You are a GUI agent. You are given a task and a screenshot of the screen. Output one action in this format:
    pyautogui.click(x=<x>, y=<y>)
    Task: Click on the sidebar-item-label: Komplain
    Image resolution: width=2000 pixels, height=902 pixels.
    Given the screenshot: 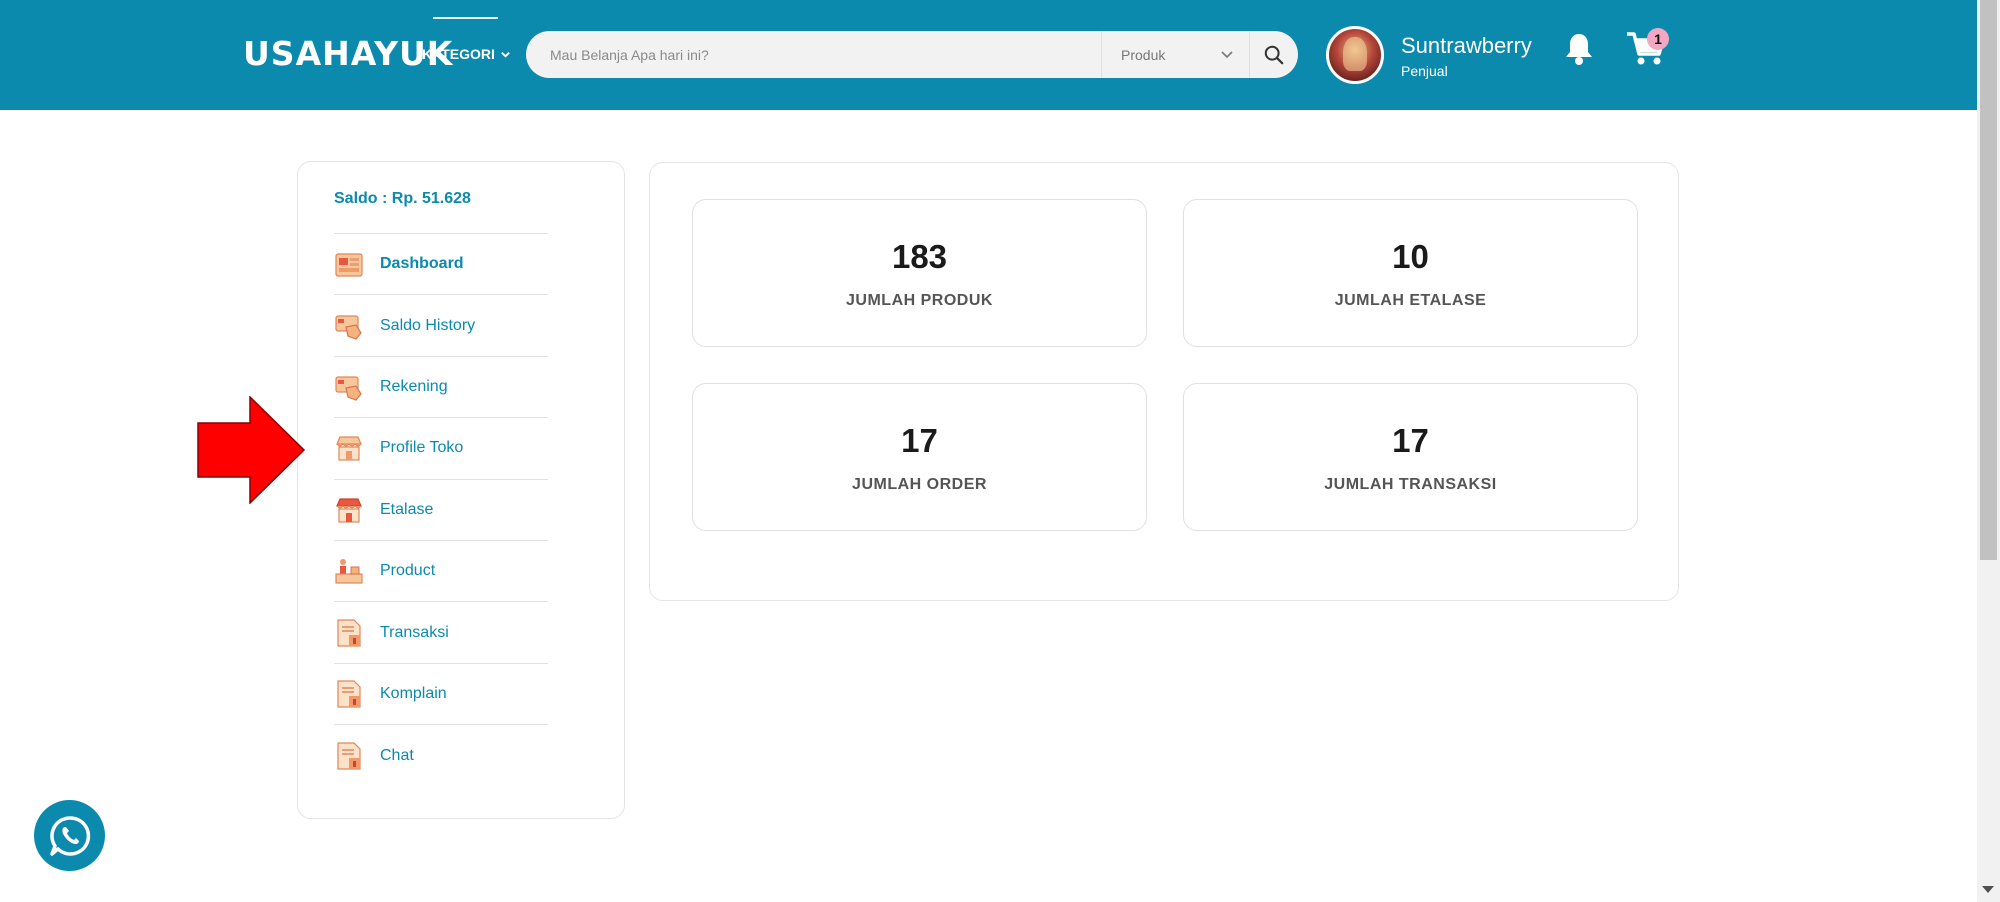 What is the action you would take?
    pyautogui.click(x=413, y=693)
    